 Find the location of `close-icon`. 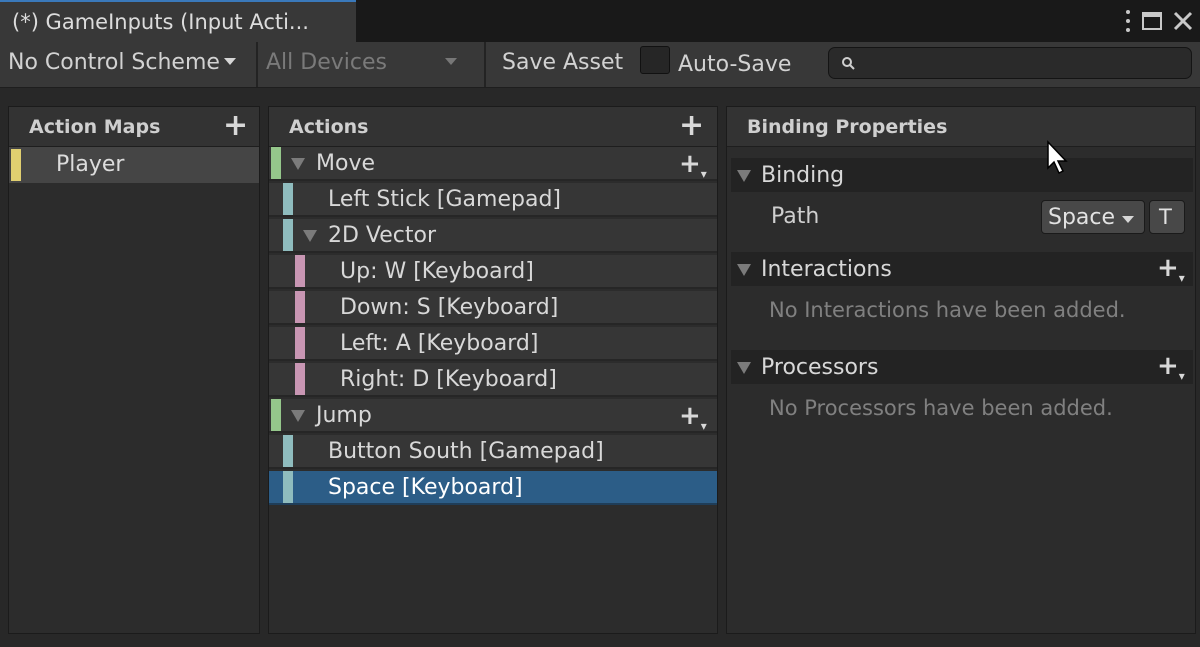

close-icon is located at coordinates (1183, 21).